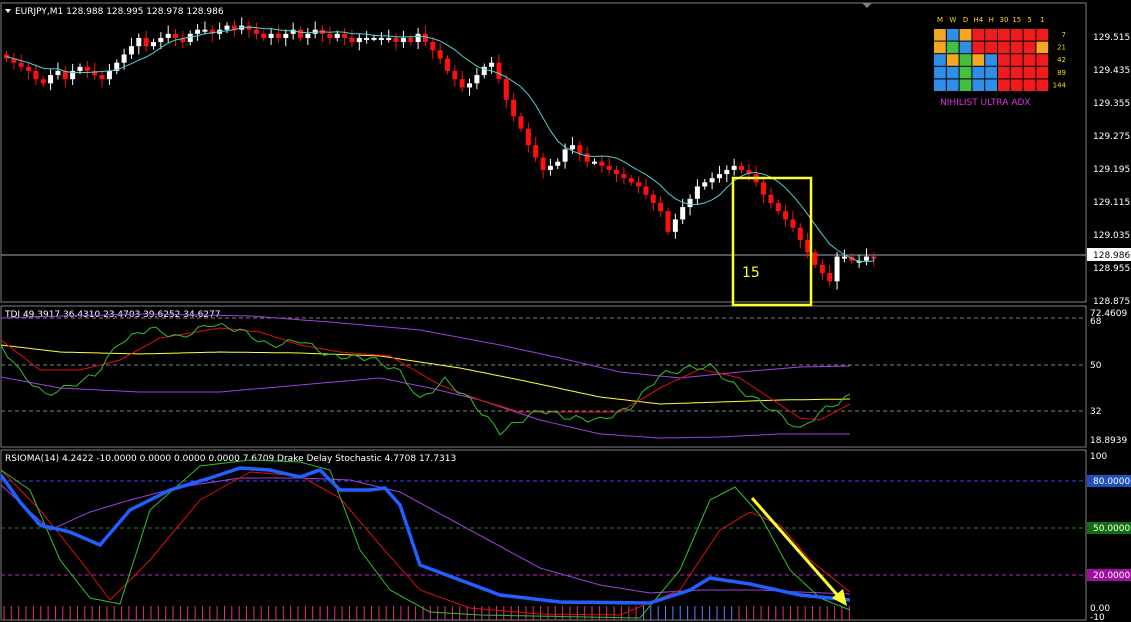 The width and height of the screenshot is (1131, 622). What do you see at coordinates (1111, 256) in the screenshot?
I see `current-price-label: 128.986` at bounding box center [1111, 256].